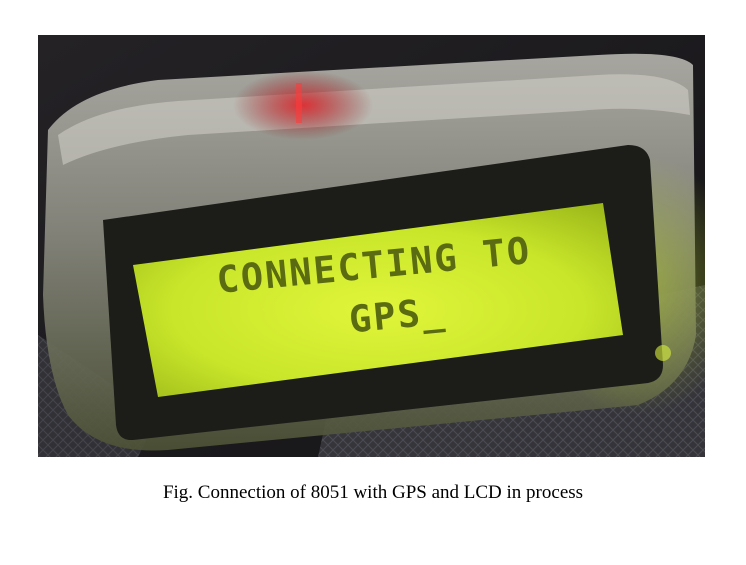 This screenshot has width=746, height=565. Describe the element at coordinates (663, 353) in the screenshot. I see `green-led` at that location.